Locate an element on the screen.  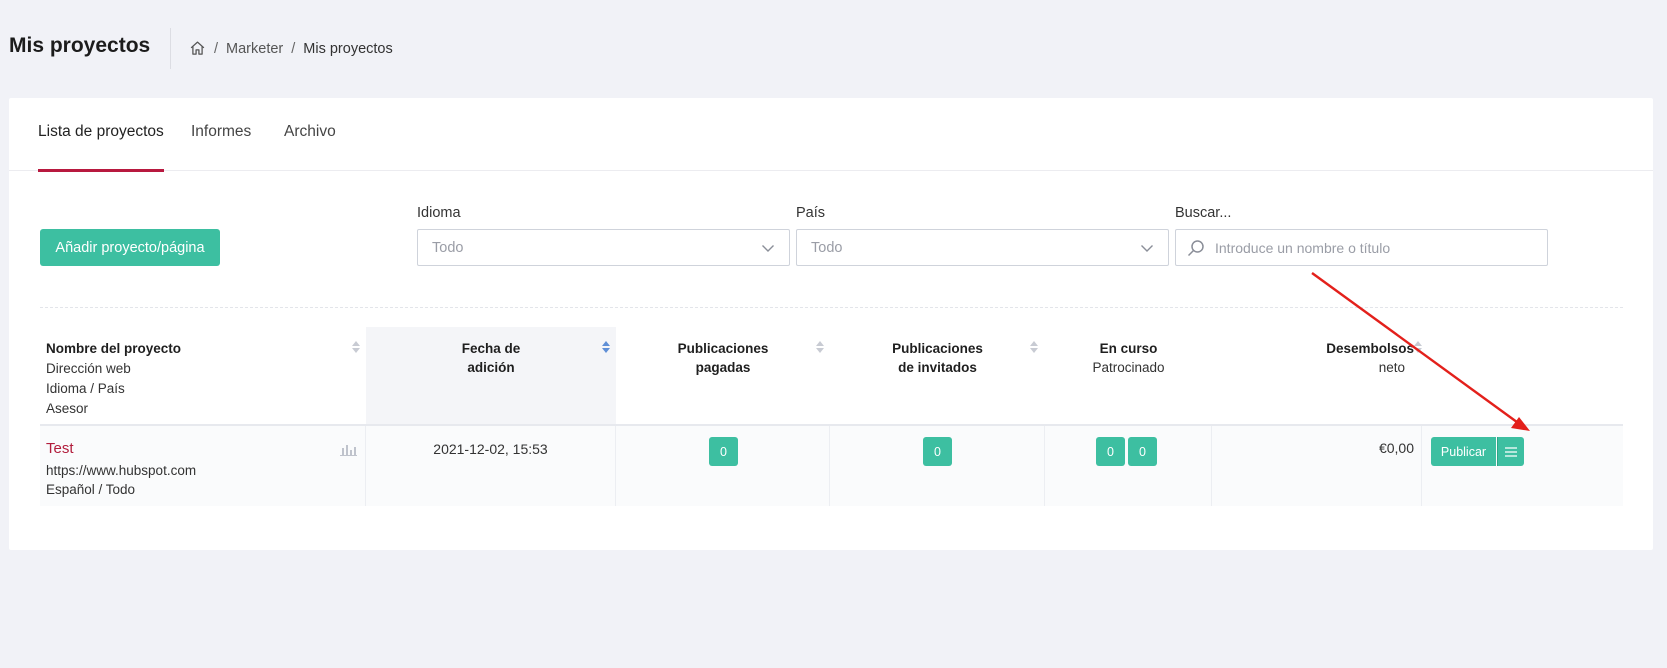
stats-chart-icon is located at coordinates (348, 449).